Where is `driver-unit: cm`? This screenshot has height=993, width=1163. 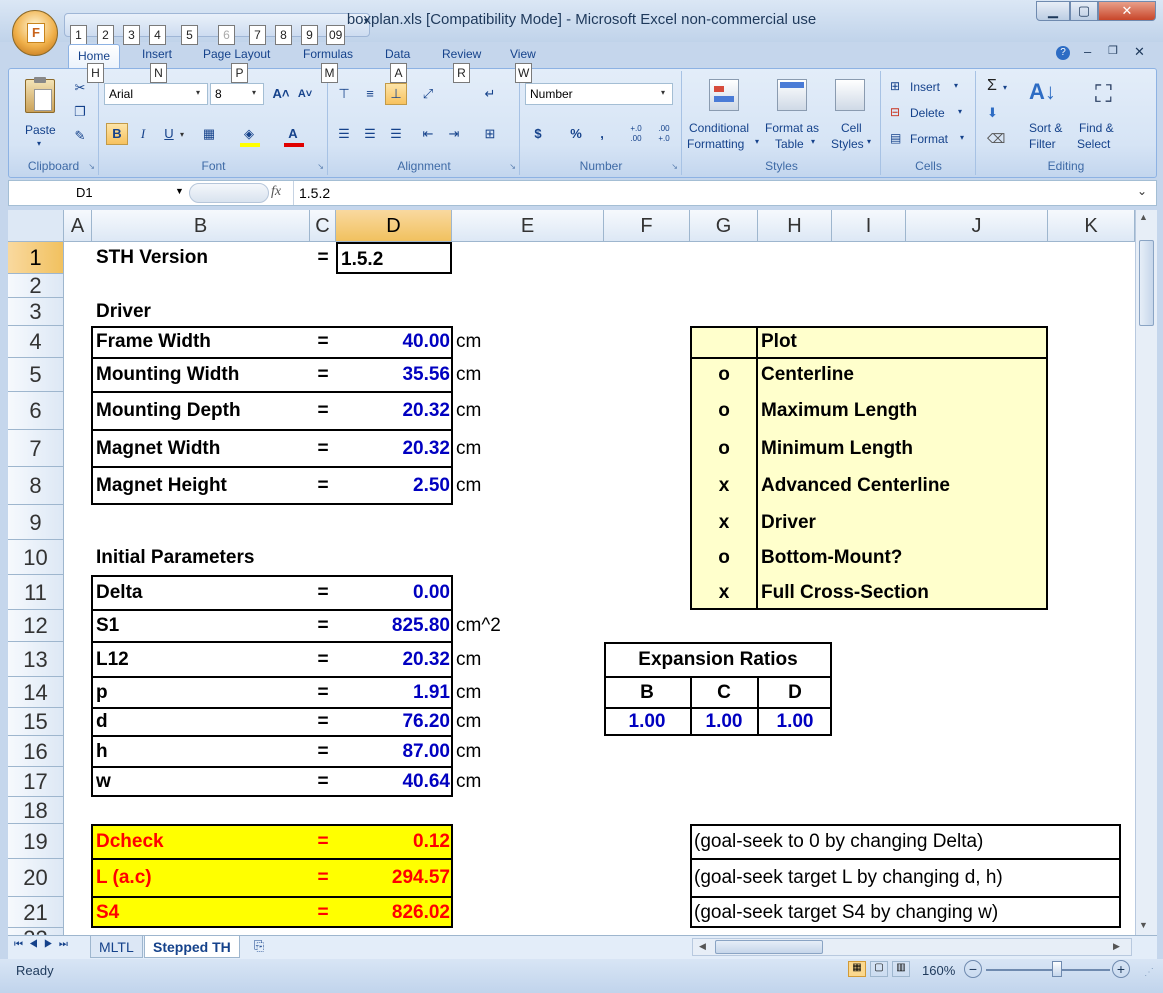 driver-unit: cm is located at coordinates (486, 375).